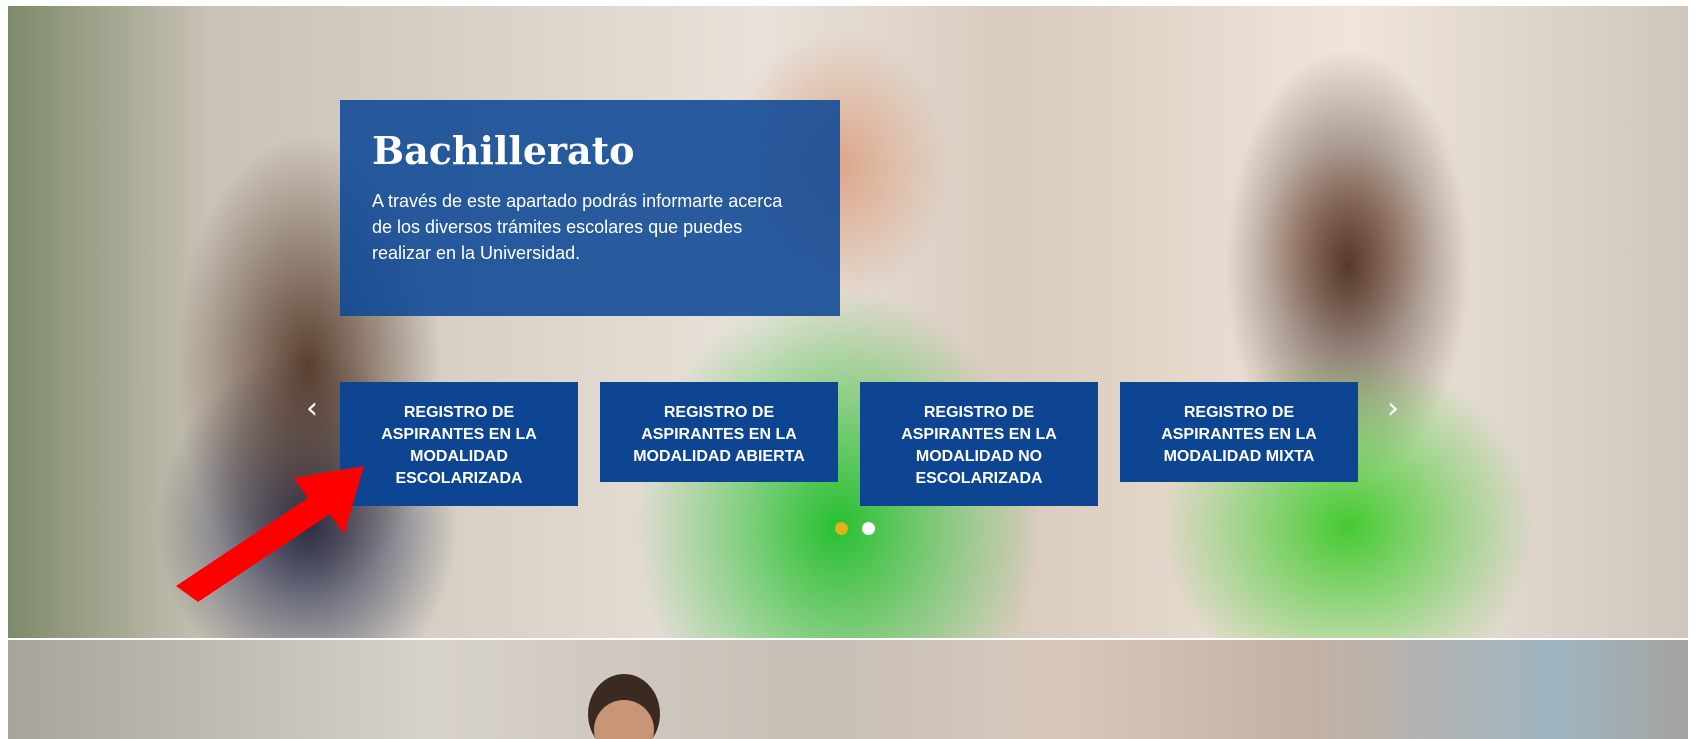 Image resolution: width=1696 pixels, height=739 pixels. I want to click on carousel-next-arrow: ›, so click(1393, 409).